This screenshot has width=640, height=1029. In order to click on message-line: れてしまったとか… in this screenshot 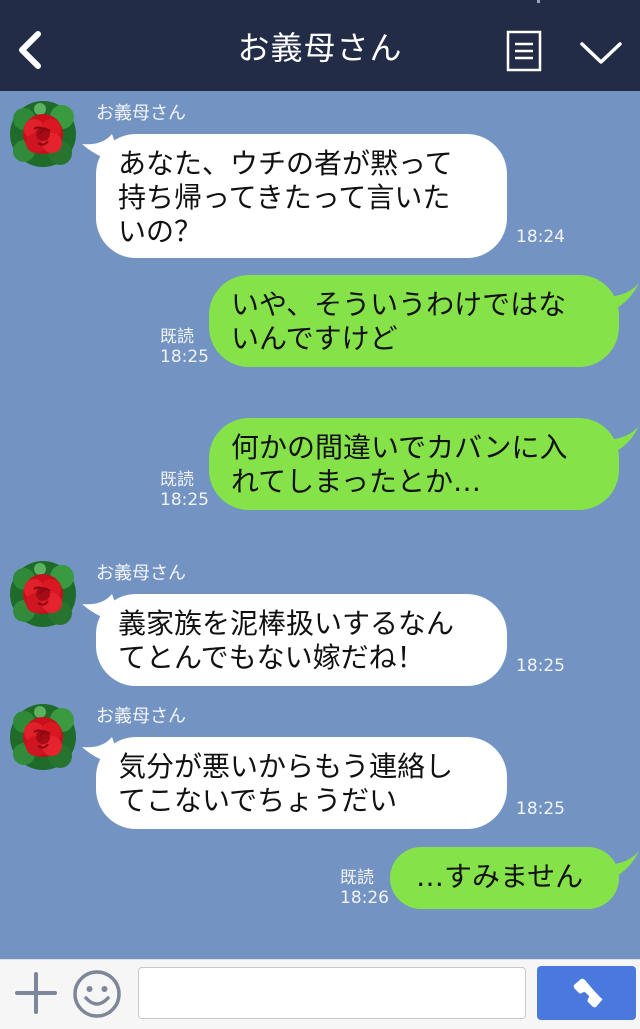, I will do `click(356, 481)`.